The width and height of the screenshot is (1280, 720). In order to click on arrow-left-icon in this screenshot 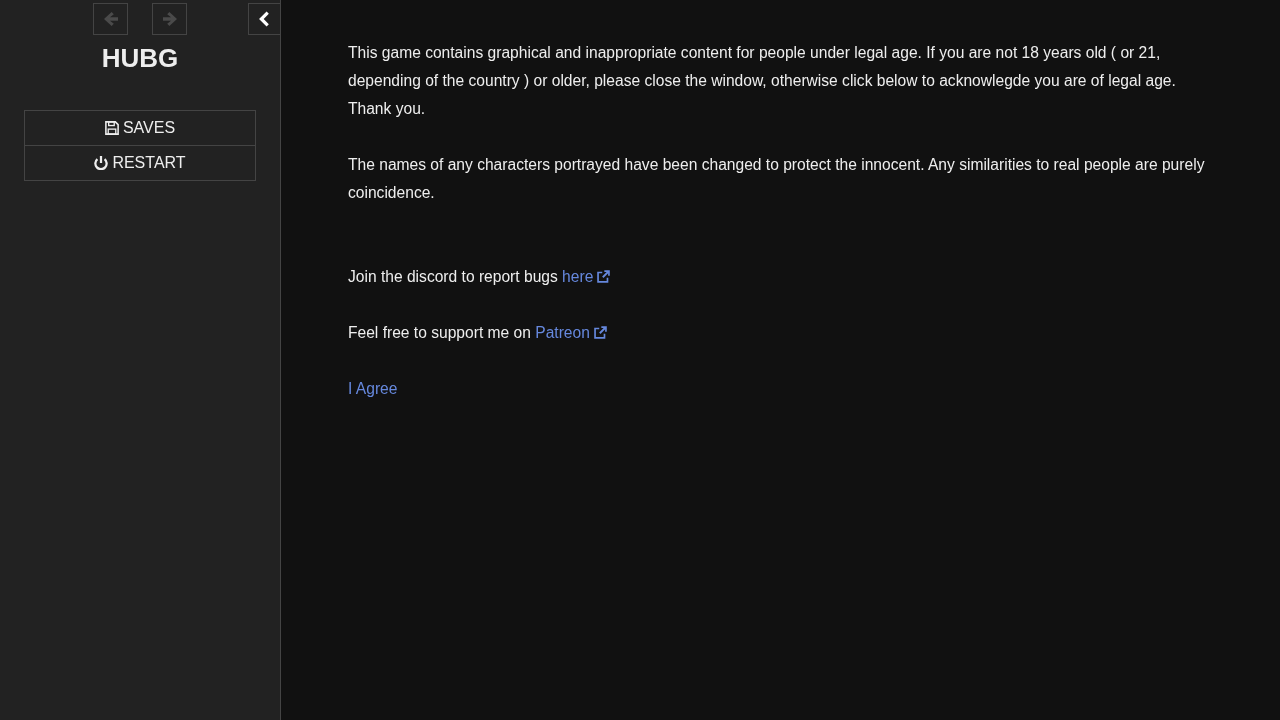, I will do `click(110, 19)`.